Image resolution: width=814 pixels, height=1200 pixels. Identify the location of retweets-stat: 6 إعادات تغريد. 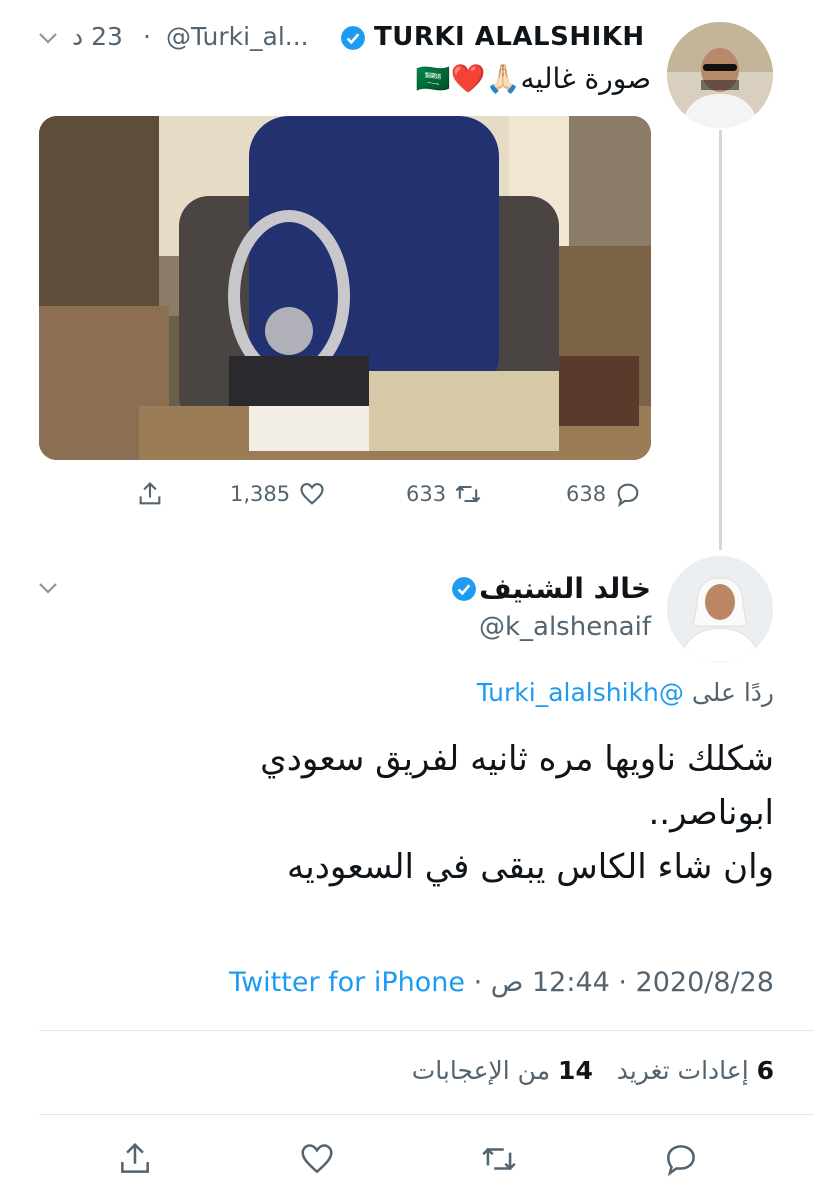
(691, 1070).